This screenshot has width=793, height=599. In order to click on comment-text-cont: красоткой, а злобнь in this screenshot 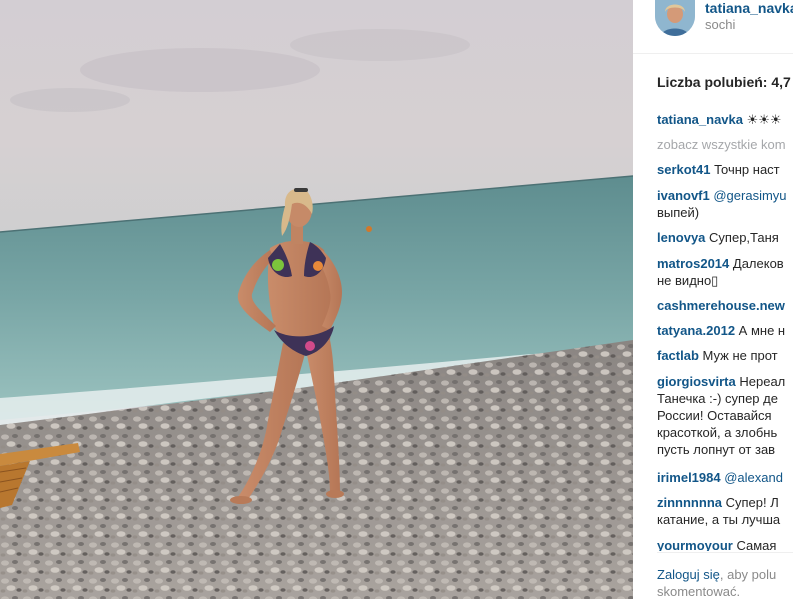, I will do `click(717, 432)`.